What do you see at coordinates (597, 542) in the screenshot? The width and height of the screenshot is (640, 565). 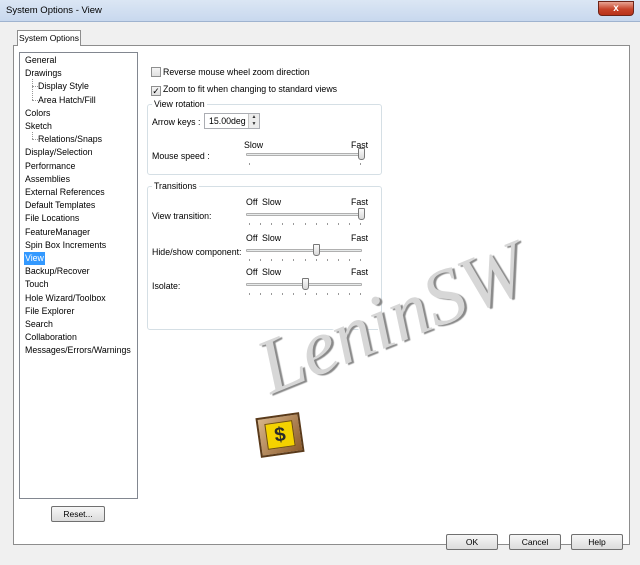 I see `help-button: Help` at bounding box center [597, 542].